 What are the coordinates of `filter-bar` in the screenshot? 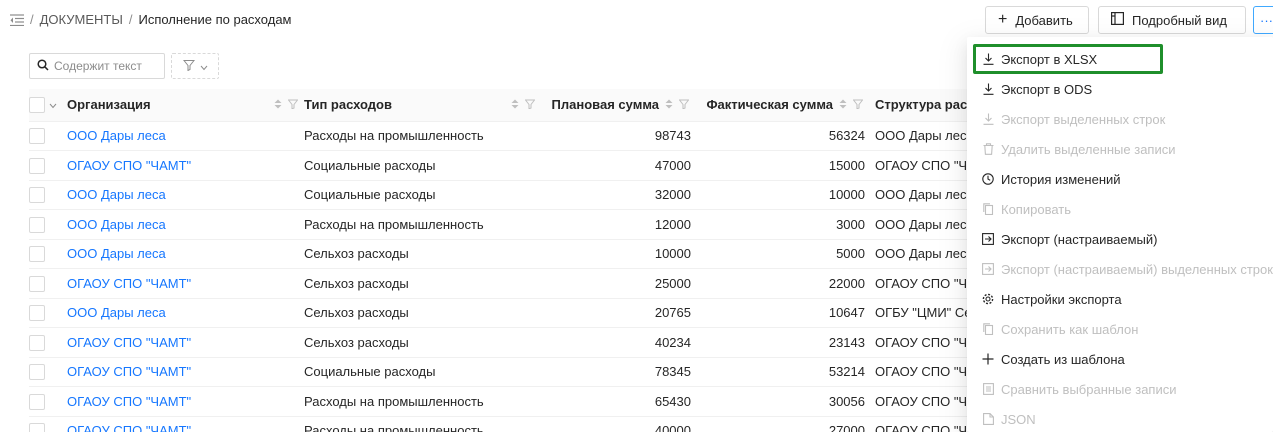 It's located at (124, 66).